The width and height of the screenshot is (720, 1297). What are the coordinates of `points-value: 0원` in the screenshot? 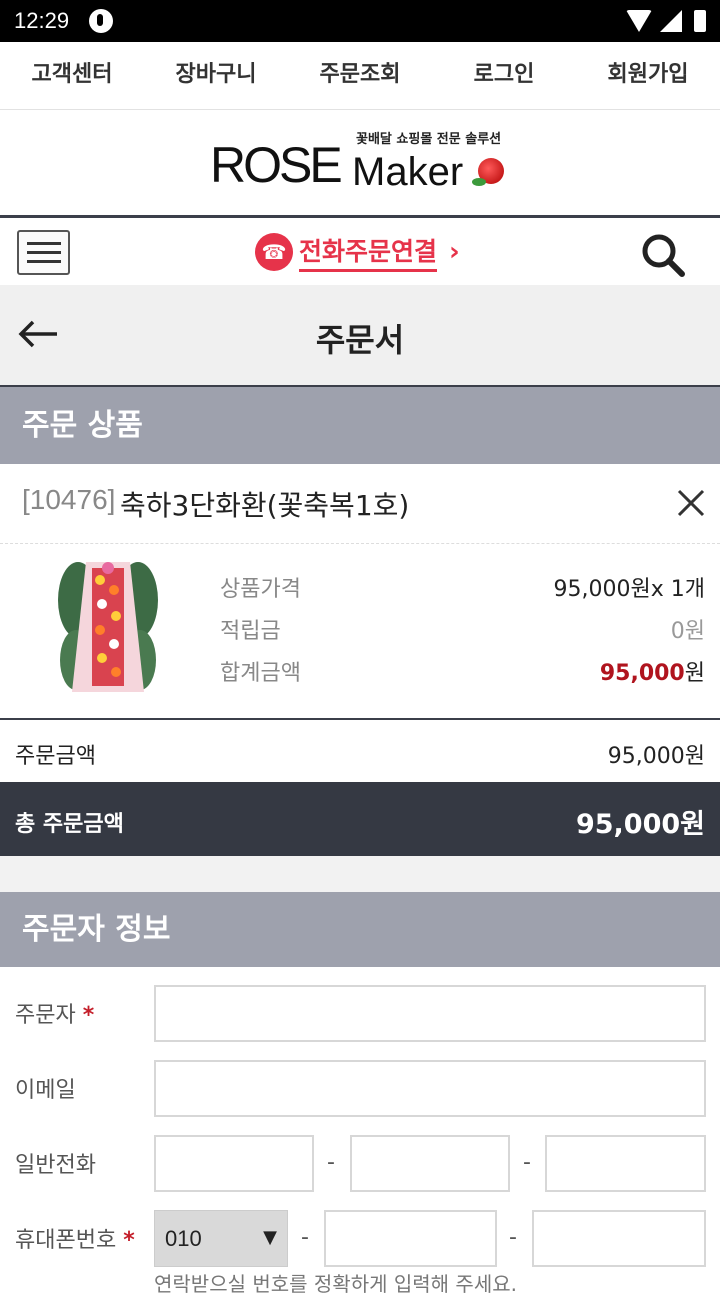 It's located at (687, 631).